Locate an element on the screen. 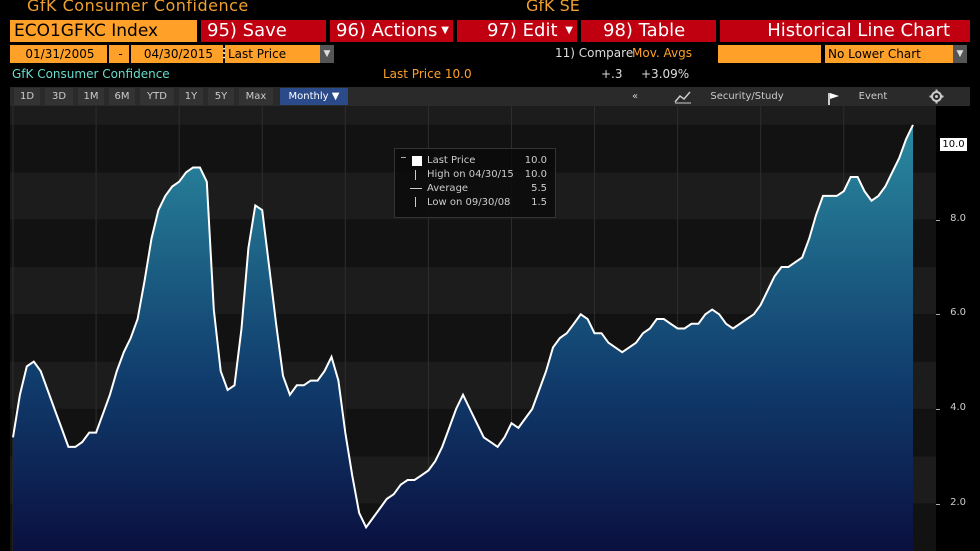 The width and height of the screenshot is (980, 551). average-marker-icon is located at coordinates (416, 188).